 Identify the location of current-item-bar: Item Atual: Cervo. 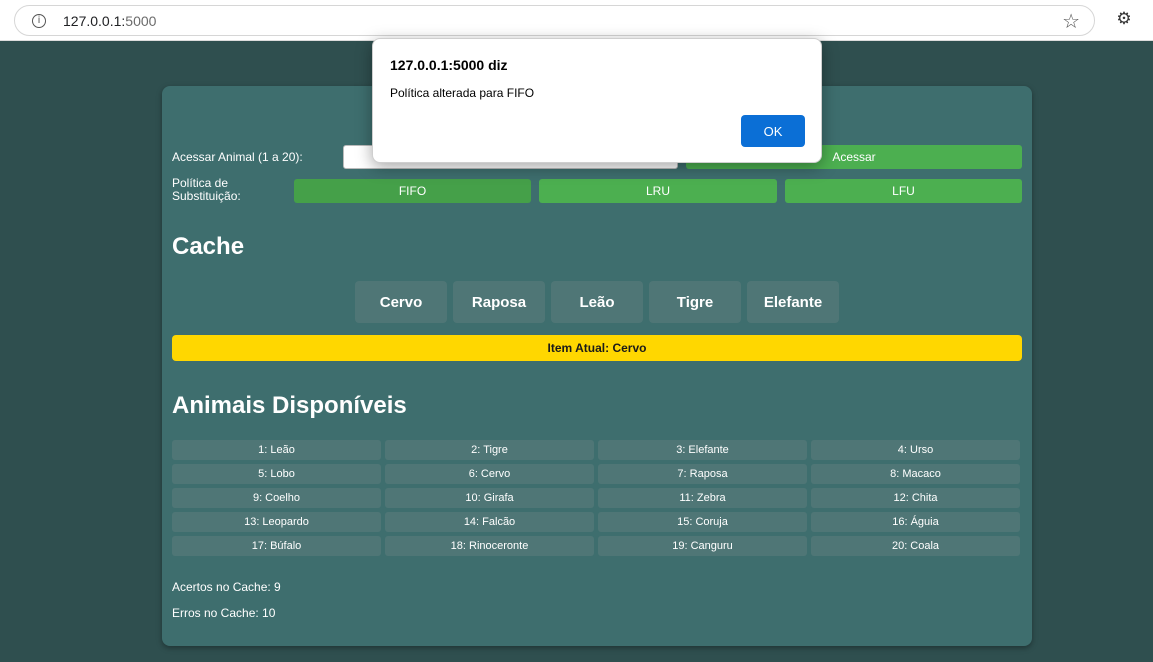
(597, 348).